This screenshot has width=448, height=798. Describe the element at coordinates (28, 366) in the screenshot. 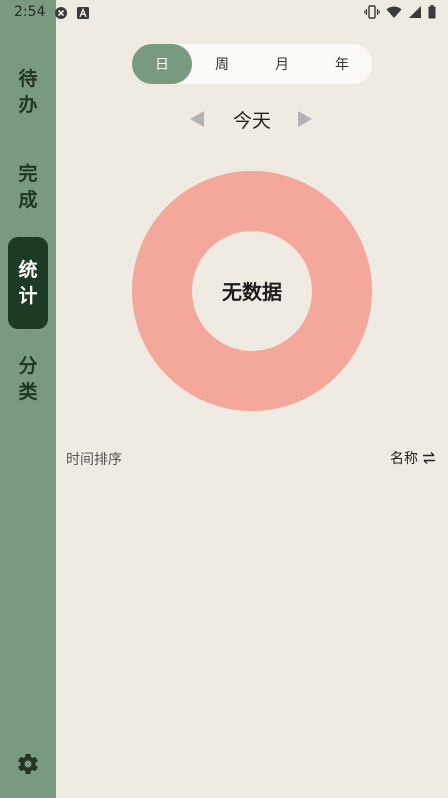

I see `sidebar-item-label: 分` at that location.